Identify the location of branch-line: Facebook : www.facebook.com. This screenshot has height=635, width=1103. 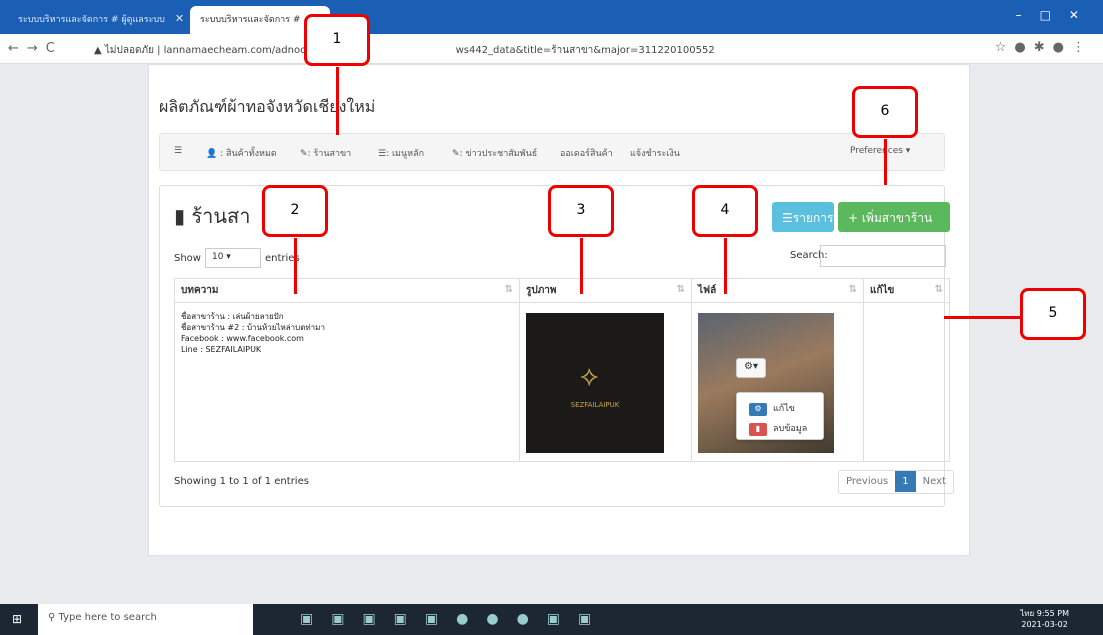
(242, 338).